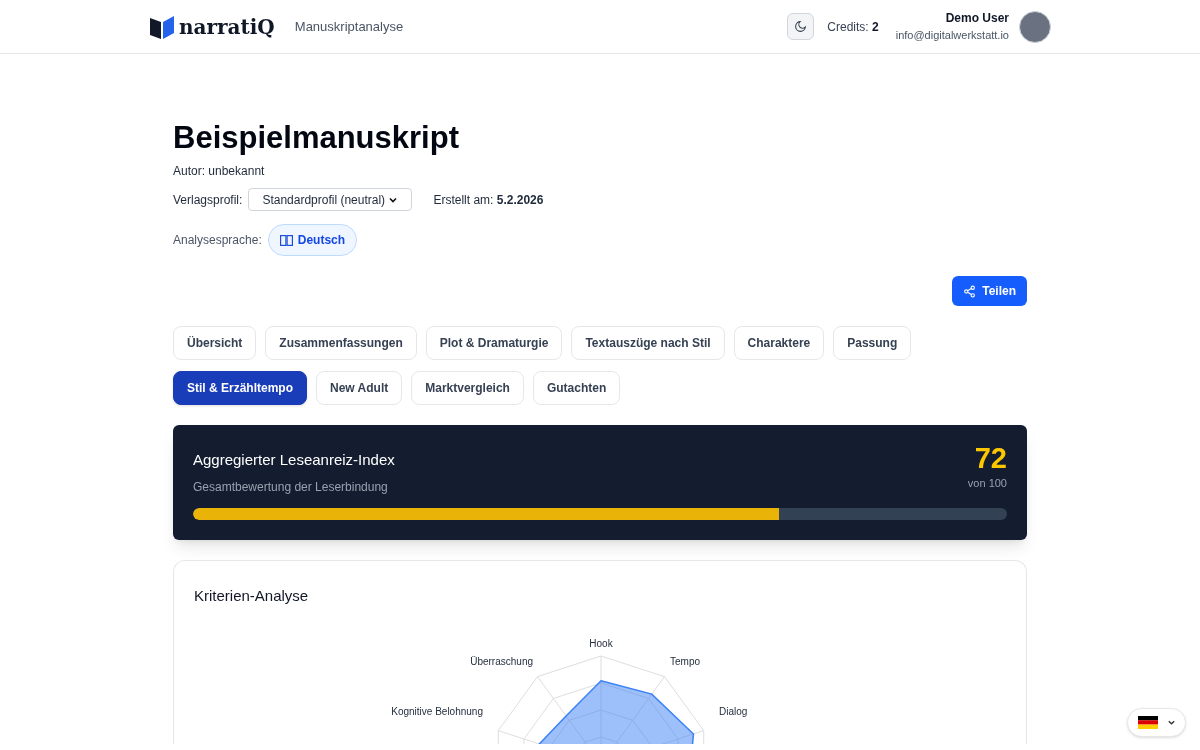  What do you see at coordinates (341, 343) in the screenshot?
I see `tab: Zusammenfassungen` at bounding box center [341, 343].